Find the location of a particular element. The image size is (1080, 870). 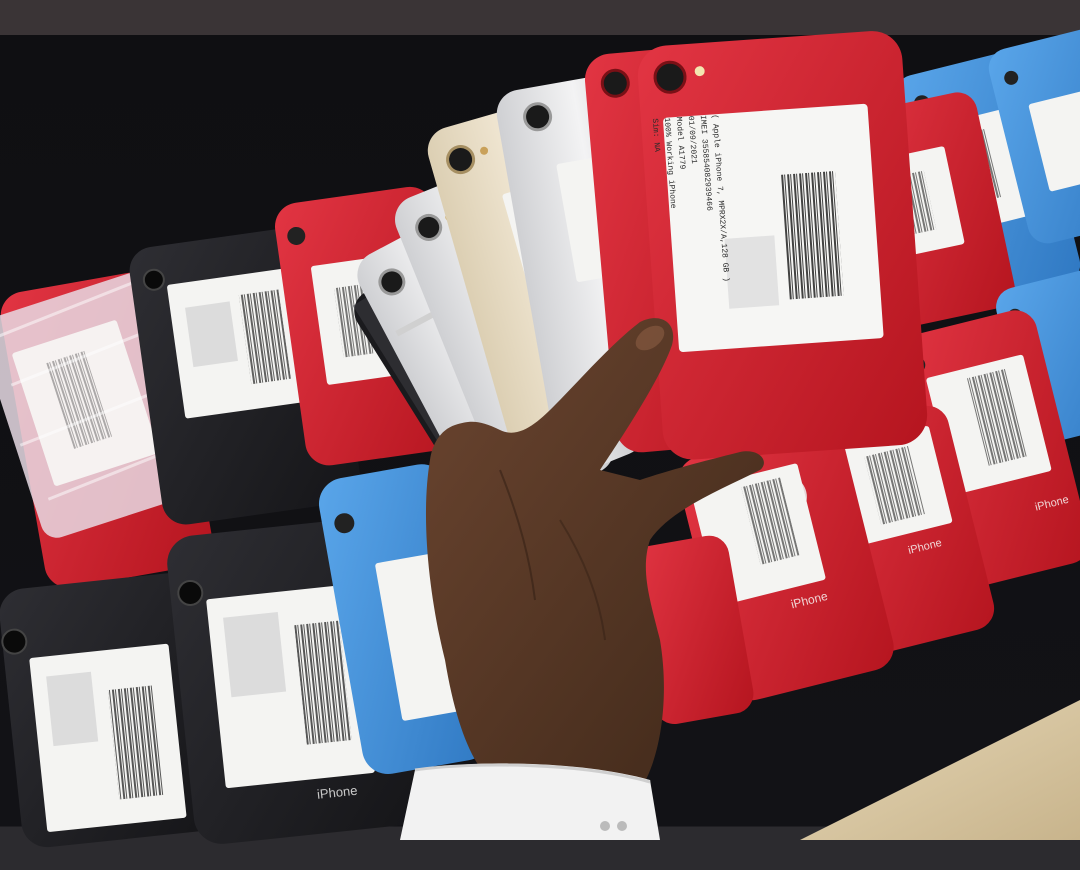

wooden-floor is located at coordinates (940, 770).